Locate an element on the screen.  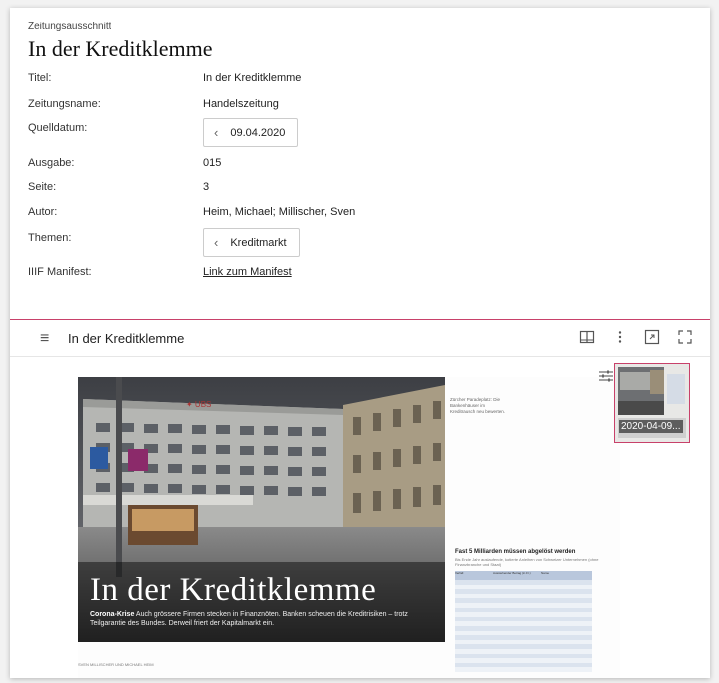
field-label-iiif: IIIF Manifest: is located at coordinates (60, 272).